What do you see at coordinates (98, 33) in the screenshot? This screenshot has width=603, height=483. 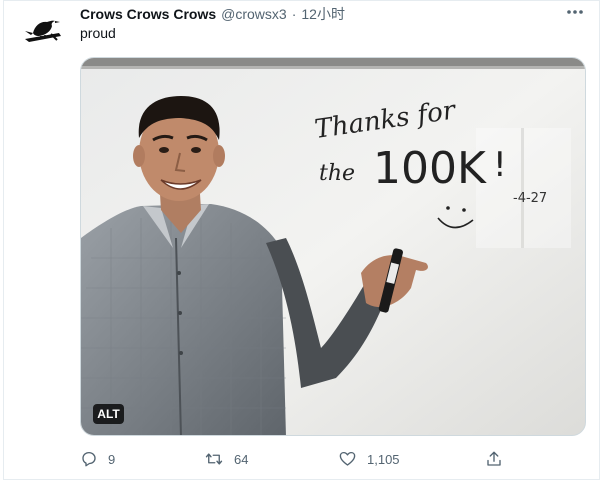 I see `tweet-text: proud` at bounding box center [98, 33].